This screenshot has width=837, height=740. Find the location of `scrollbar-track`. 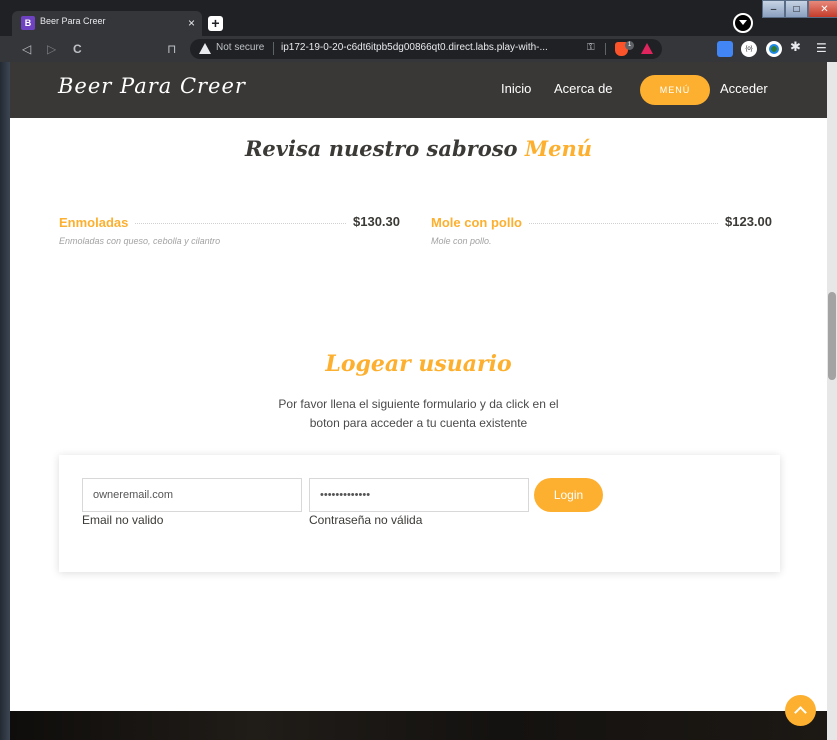

scrollbar-track is located at coordinates (832, 401).